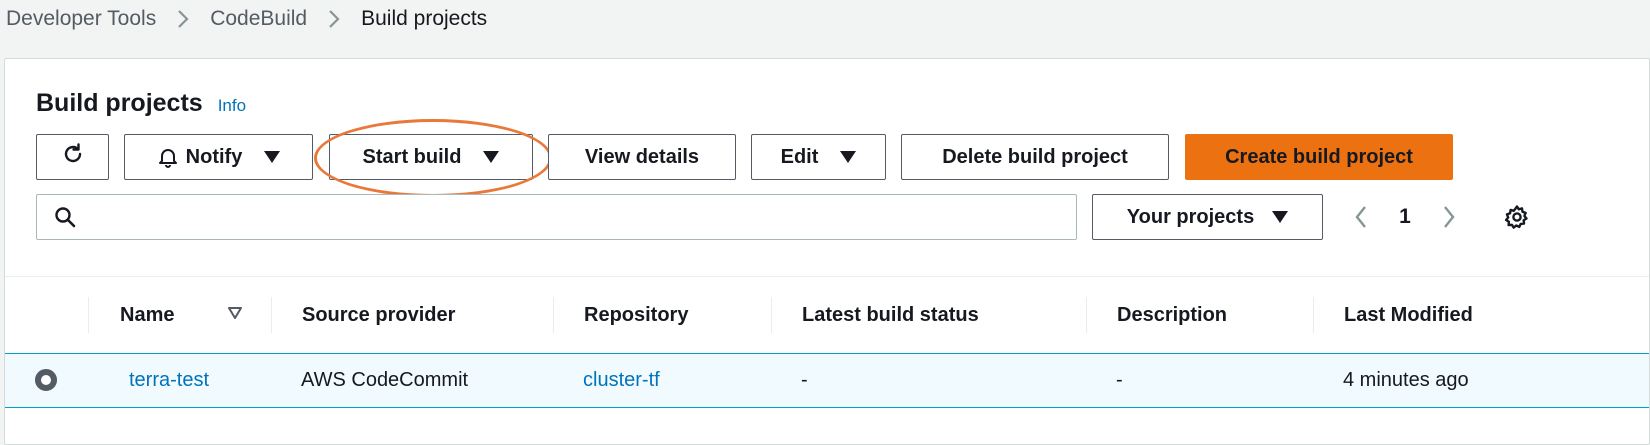  What do you see at coordinates (232, 106) in the screenshot?
I see `info-link: Info` at bounding box center [232, 106].